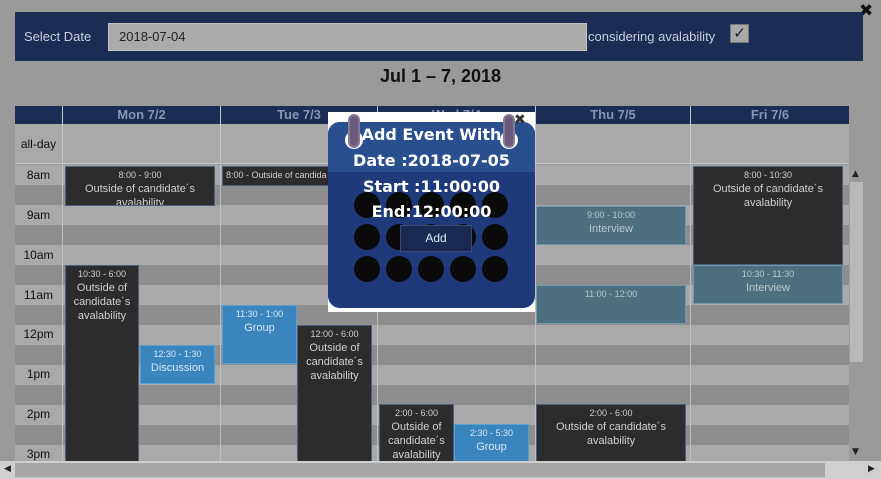 The width and height of the screenshot is (881, 479). I want to click on select-date-label: Select Date, so click(58, 36).